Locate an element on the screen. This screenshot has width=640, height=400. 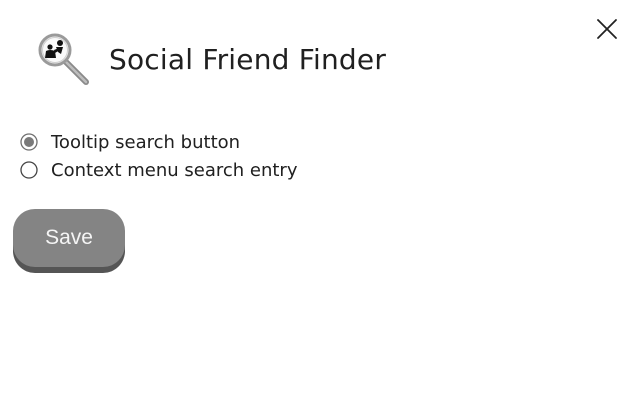
save-button: Save is located at coordinates (69, 238).